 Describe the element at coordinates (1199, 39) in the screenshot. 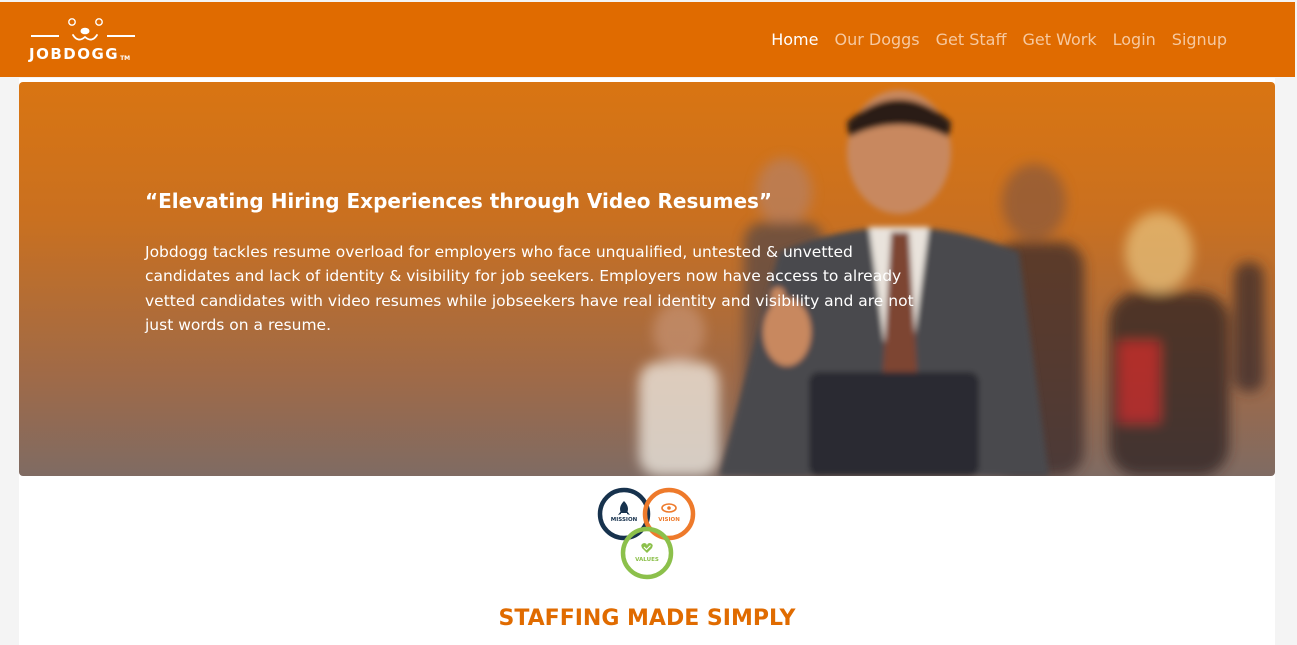

I see `nav-signup: Signup` at that location.